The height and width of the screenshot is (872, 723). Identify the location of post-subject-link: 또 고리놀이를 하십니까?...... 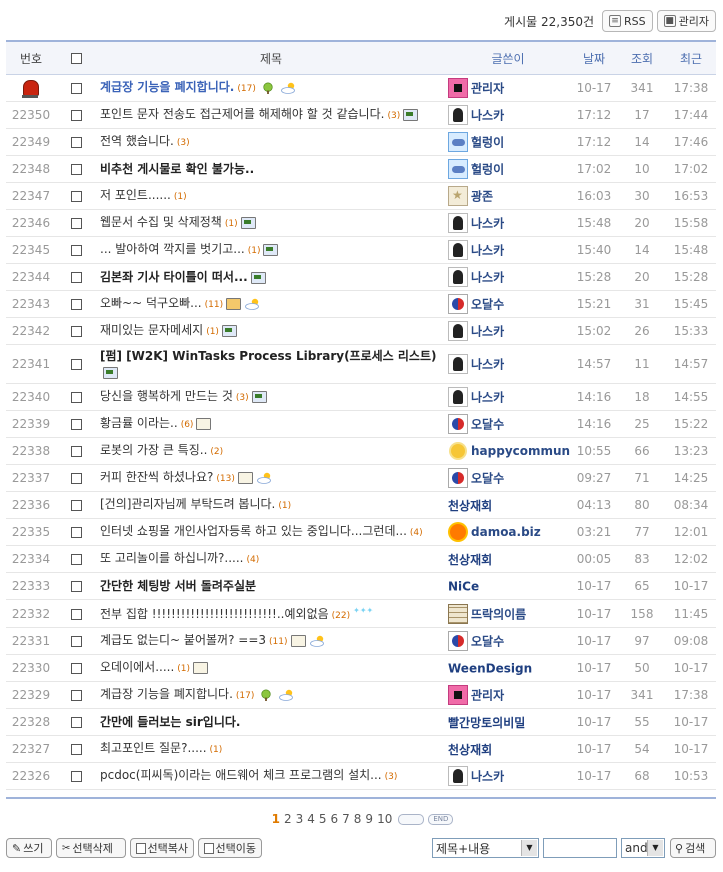
(171, 558).